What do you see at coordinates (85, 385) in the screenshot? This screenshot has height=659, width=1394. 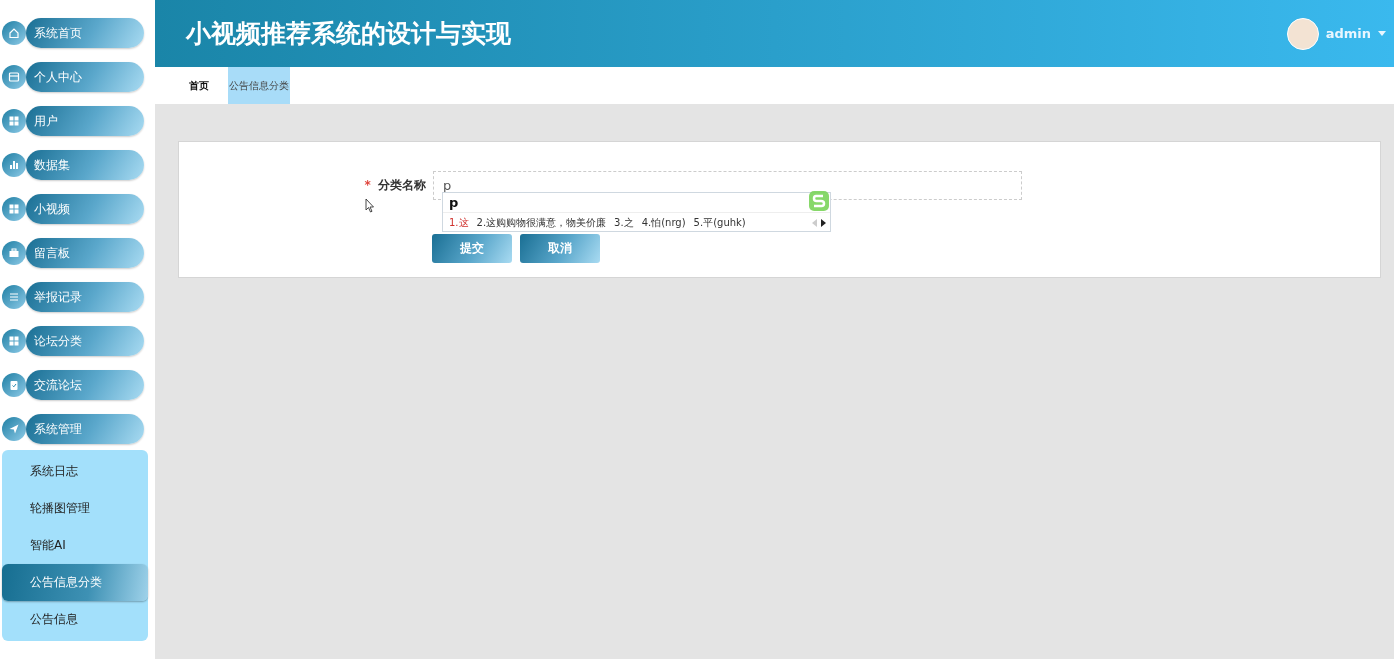 I see `menu-item: 交流论坛` at bounding box center [85, 385].